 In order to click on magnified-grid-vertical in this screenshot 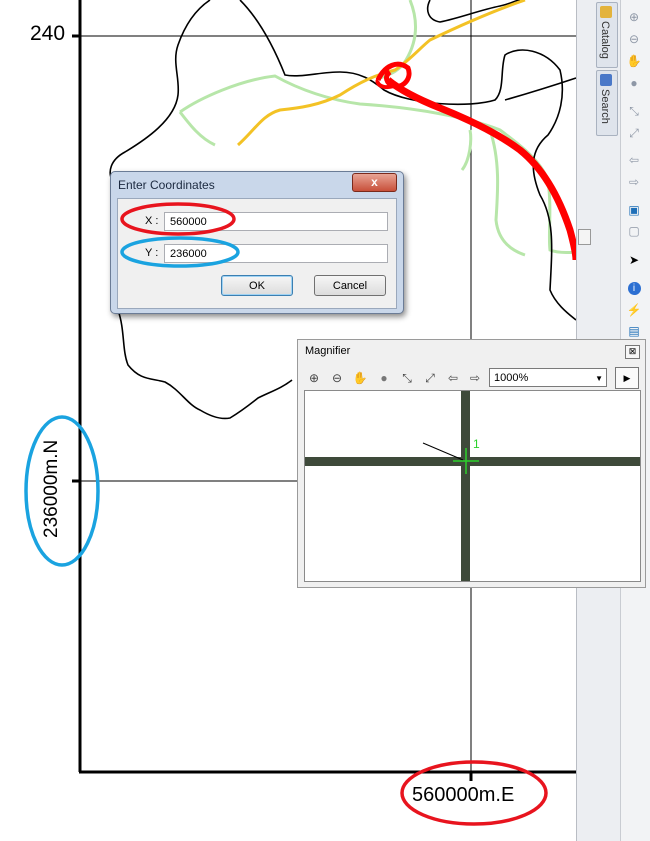, I will do `click(465, 486)`.